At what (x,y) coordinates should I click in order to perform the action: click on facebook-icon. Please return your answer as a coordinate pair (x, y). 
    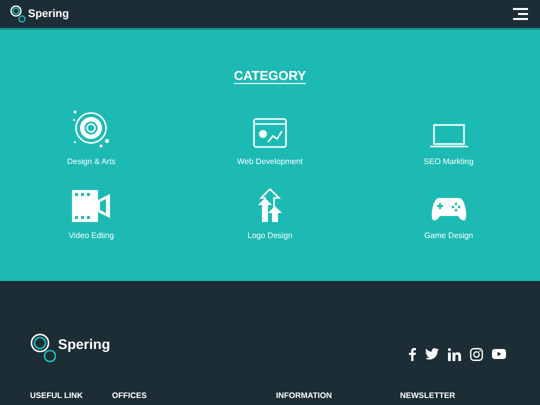
    Looking at the image, I should click on (412, 354).